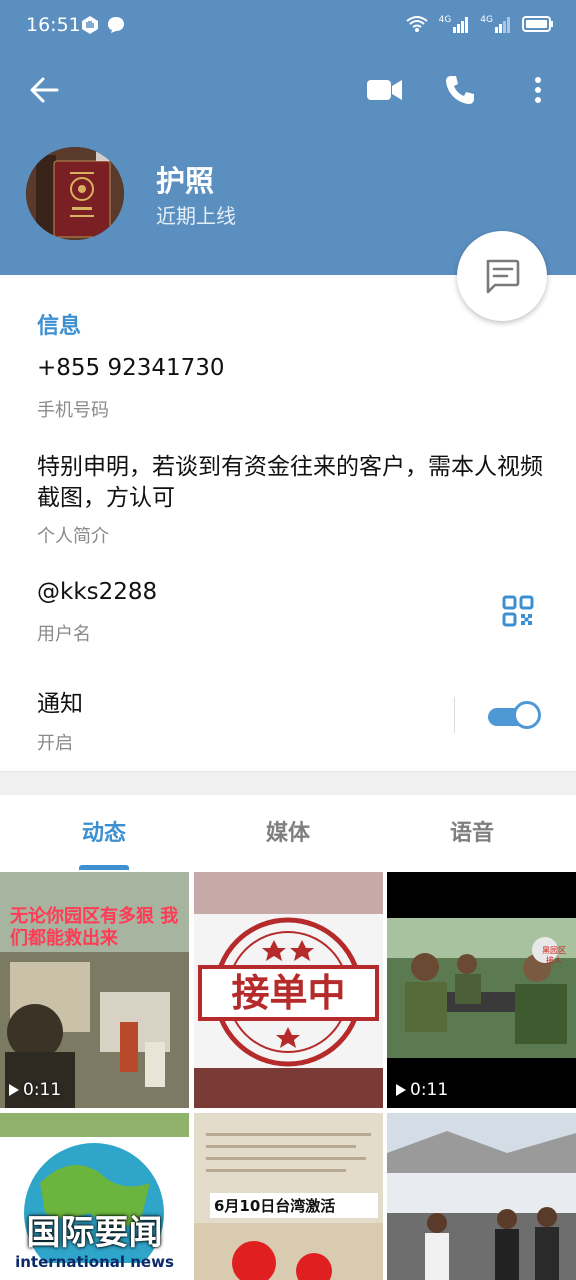 The height and width of the screenshot is (1280, 576). Describe the element at coordinates (55, 743) in the screenshot. I see `notifications-status: 开启` at that location.